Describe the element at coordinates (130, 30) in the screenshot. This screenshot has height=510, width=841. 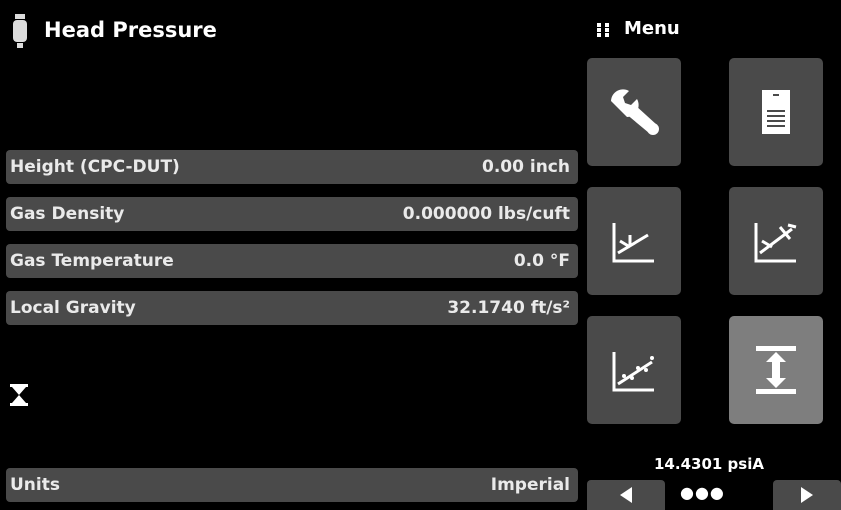
I see `page-title: Head Pressure` at that location.